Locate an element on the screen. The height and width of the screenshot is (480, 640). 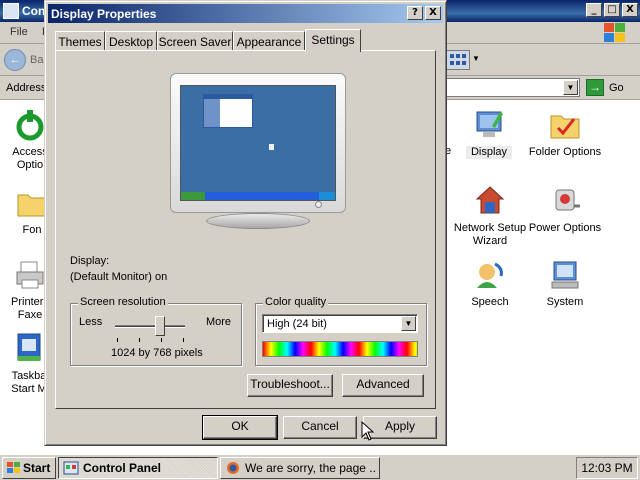
minimize-button: _ is located at coordinates (594, 10).